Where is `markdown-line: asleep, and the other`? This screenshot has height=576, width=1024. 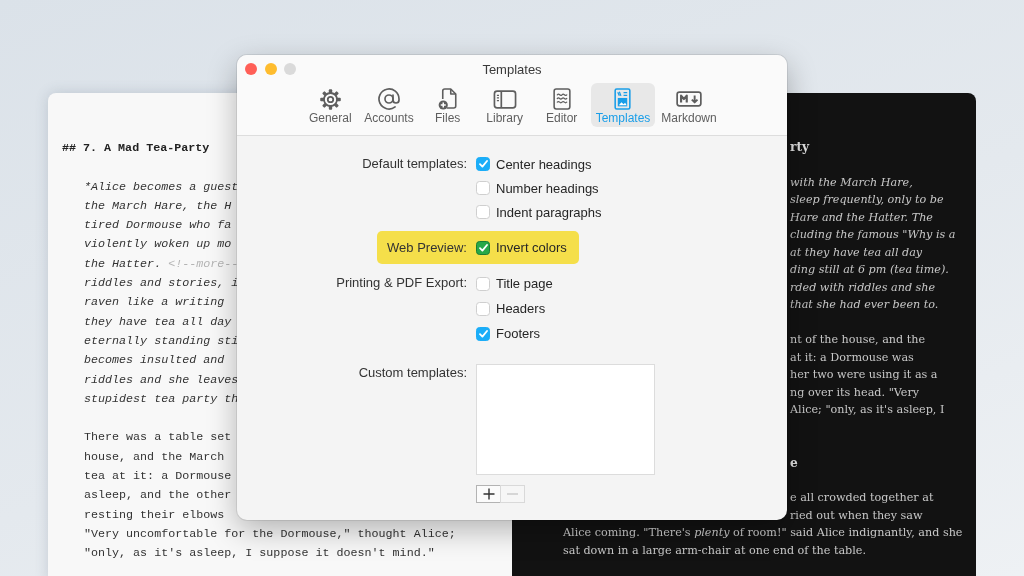 markdown-line: asleep, and the other is located at coordinates (158, 496).